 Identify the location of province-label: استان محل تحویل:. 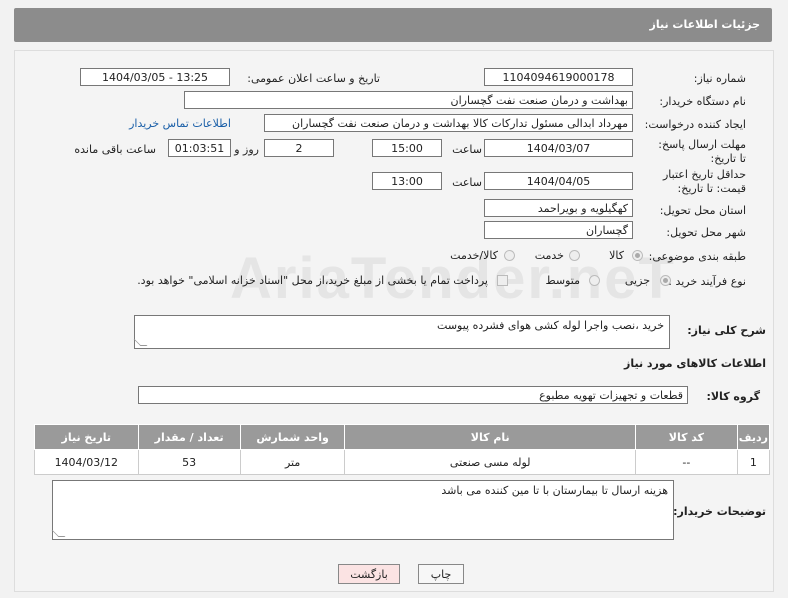
(702, 210).